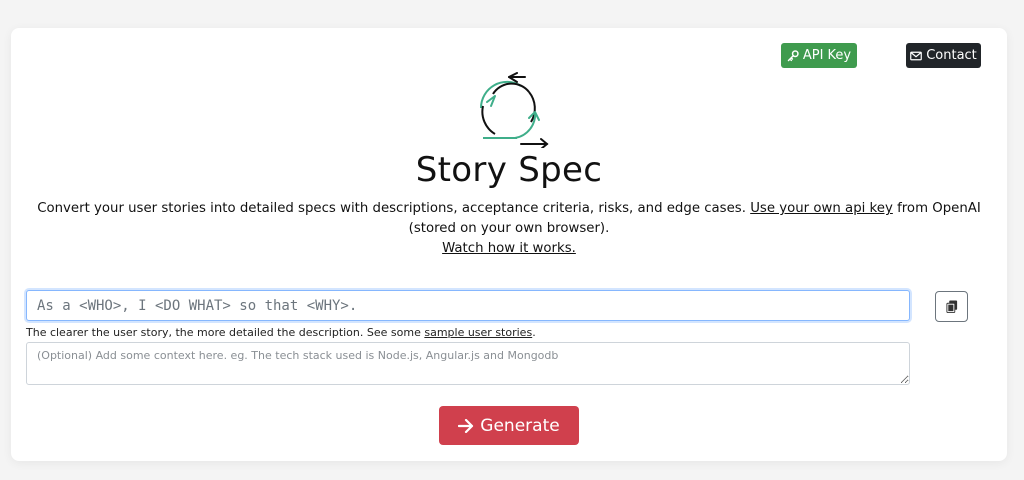 The height and width of the screenshot is (480, 1024). What do you see at coordinates (514, 110) in the screenshot?
I see `cycle-arrows-logo` at bounding box center [514, 110].